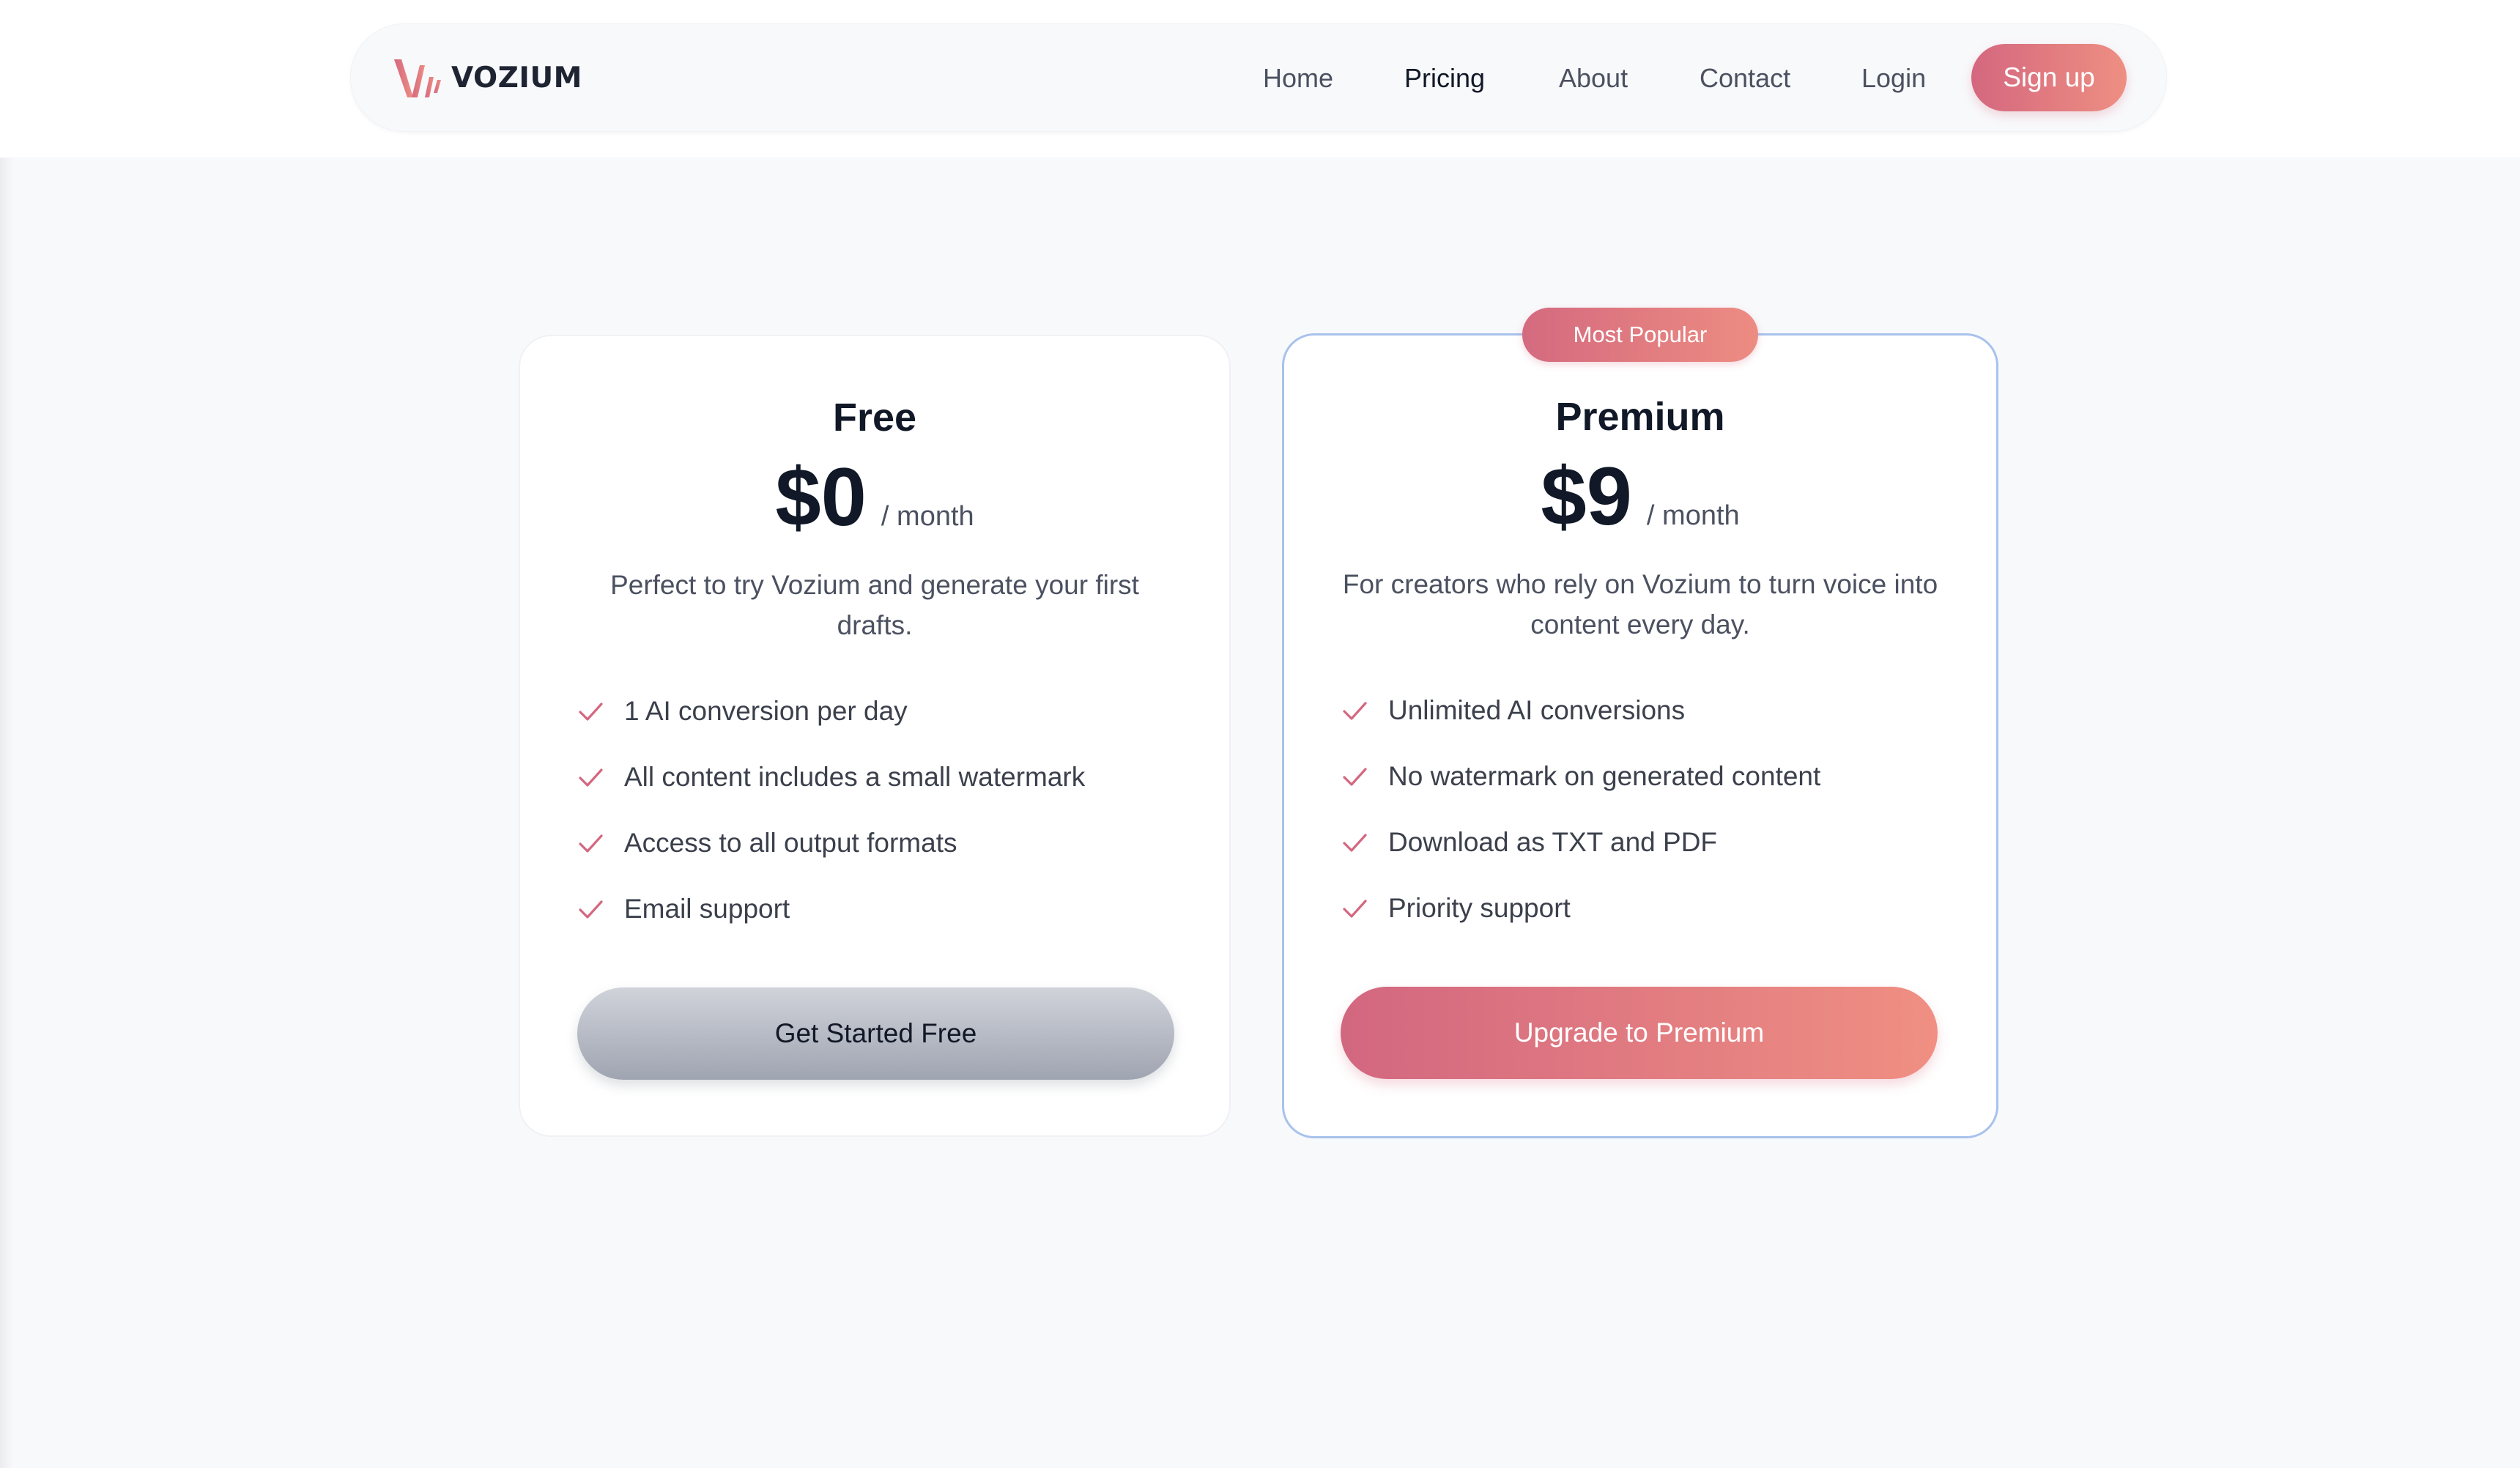 The image size is (2520, 1468). Describe the element at coordinates (1640, 335) in the screenshot. I see `most-popular-badge: Most Popular` at that location.